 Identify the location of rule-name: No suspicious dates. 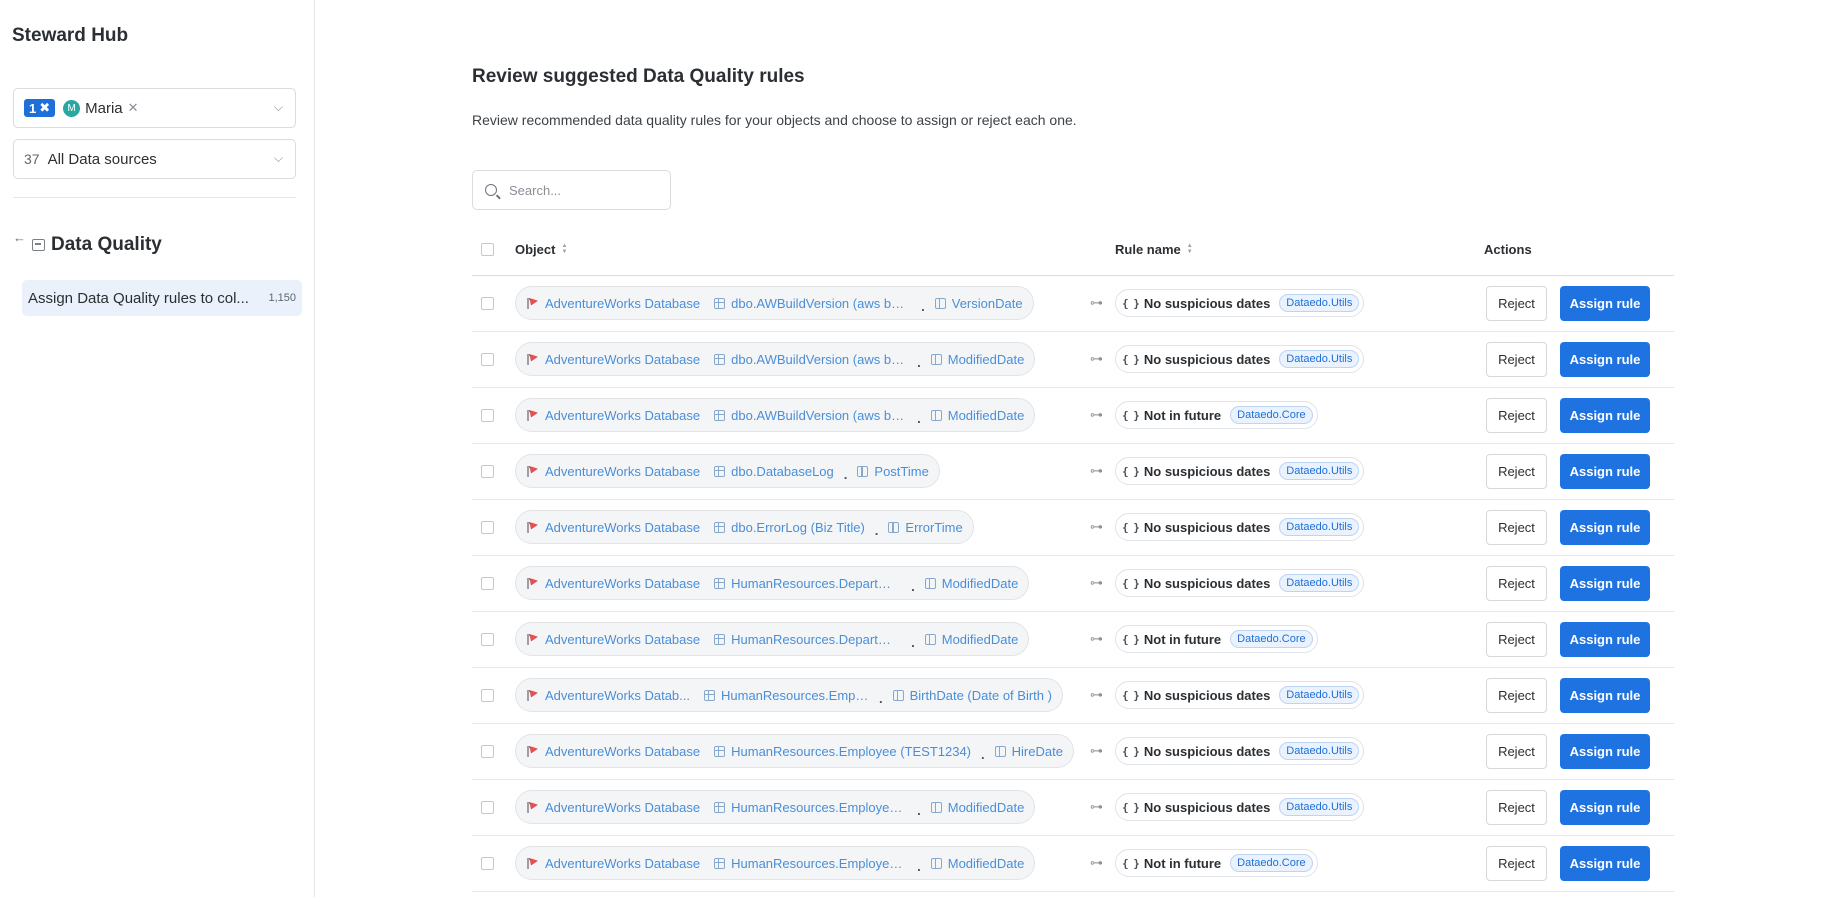
(1207, 807).